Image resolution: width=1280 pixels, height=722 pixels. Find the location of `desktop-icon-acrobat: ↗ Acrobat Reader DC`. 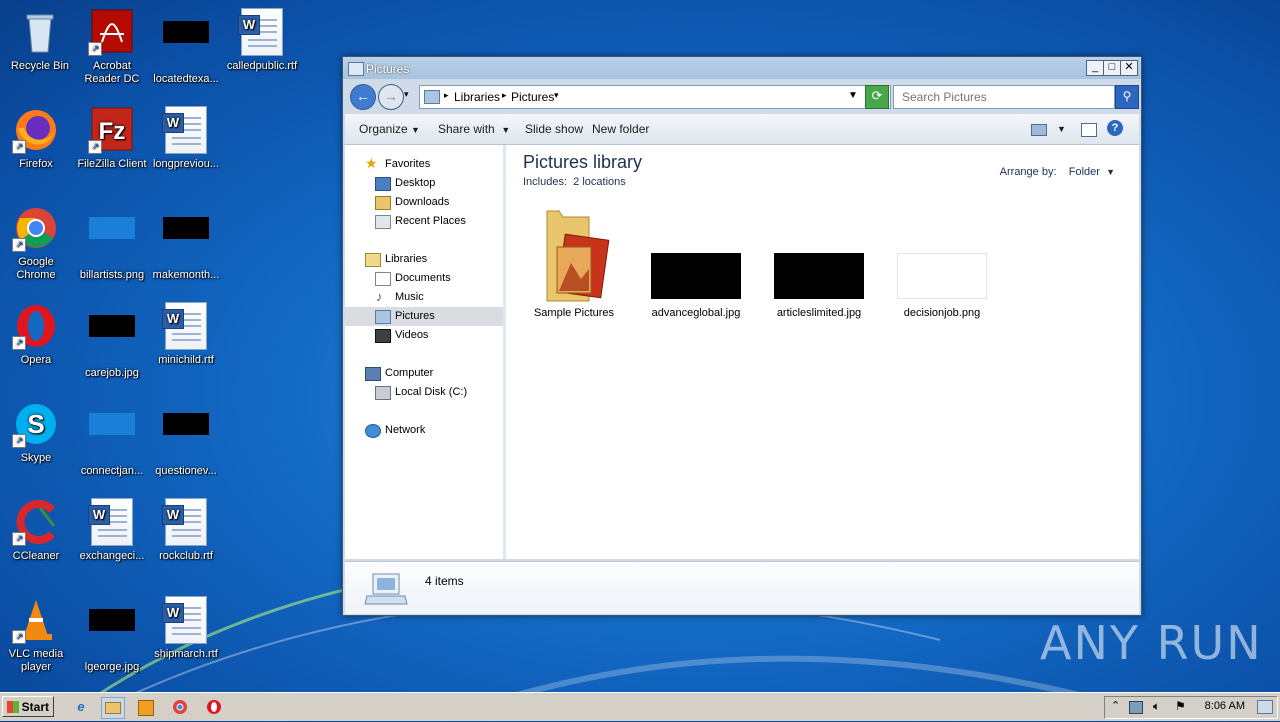

desktop-icon-acrobat: ↗ Acrobat Reader DC is located at coordinates (112, 47).